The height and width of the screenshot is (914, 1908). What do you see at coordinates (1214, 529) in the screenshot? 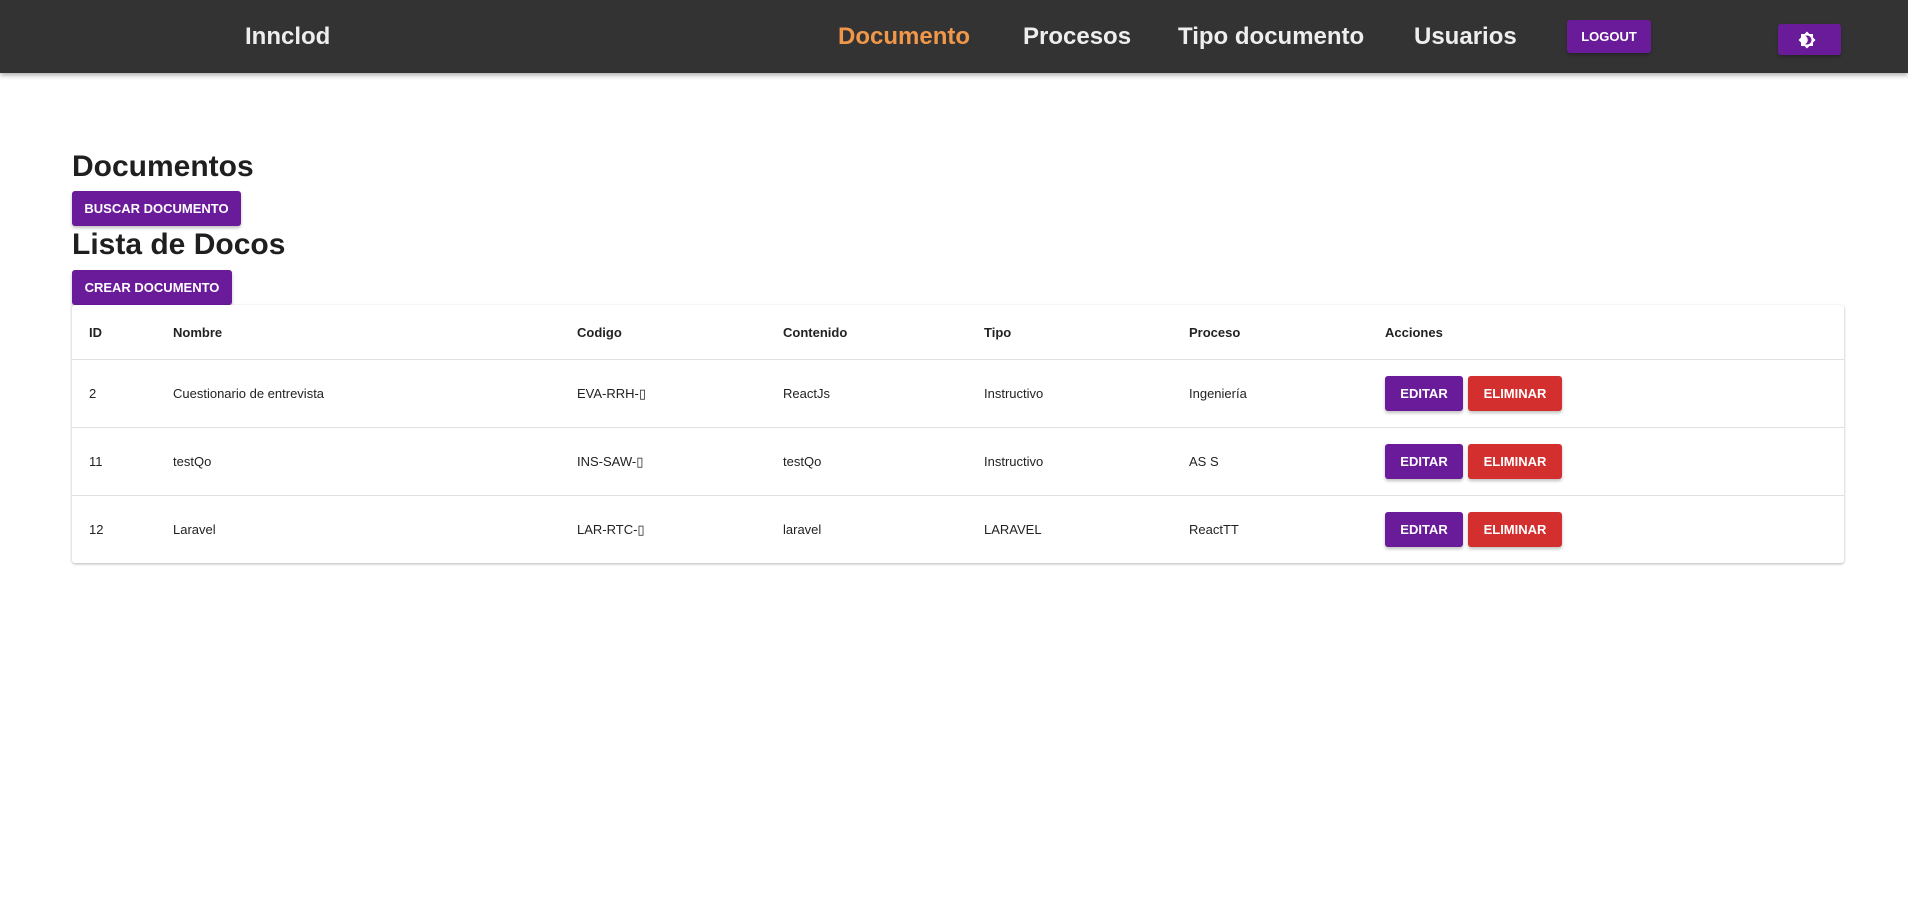
I see `cell-proceso: ReactTT` at bounding box center [1214, 529].